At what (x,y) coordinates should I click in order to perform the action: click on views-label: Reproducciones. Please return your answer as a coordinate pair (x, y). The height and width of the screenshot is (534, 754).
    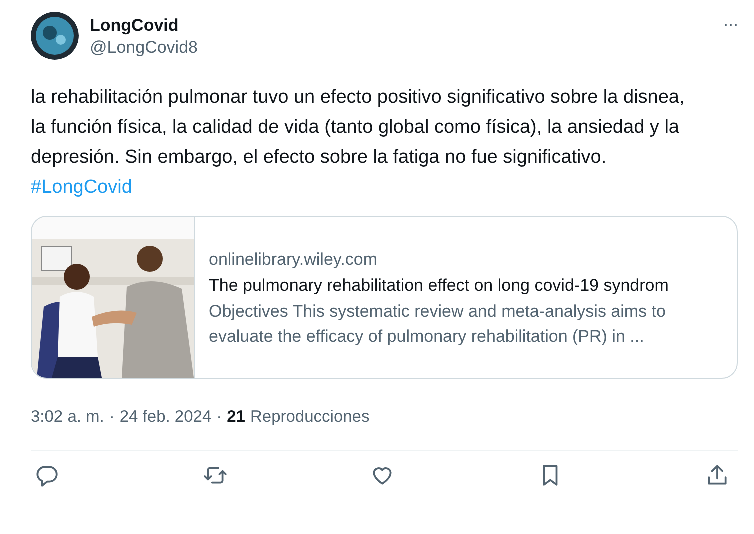
    Looking at the image, I should click on (310, 417).